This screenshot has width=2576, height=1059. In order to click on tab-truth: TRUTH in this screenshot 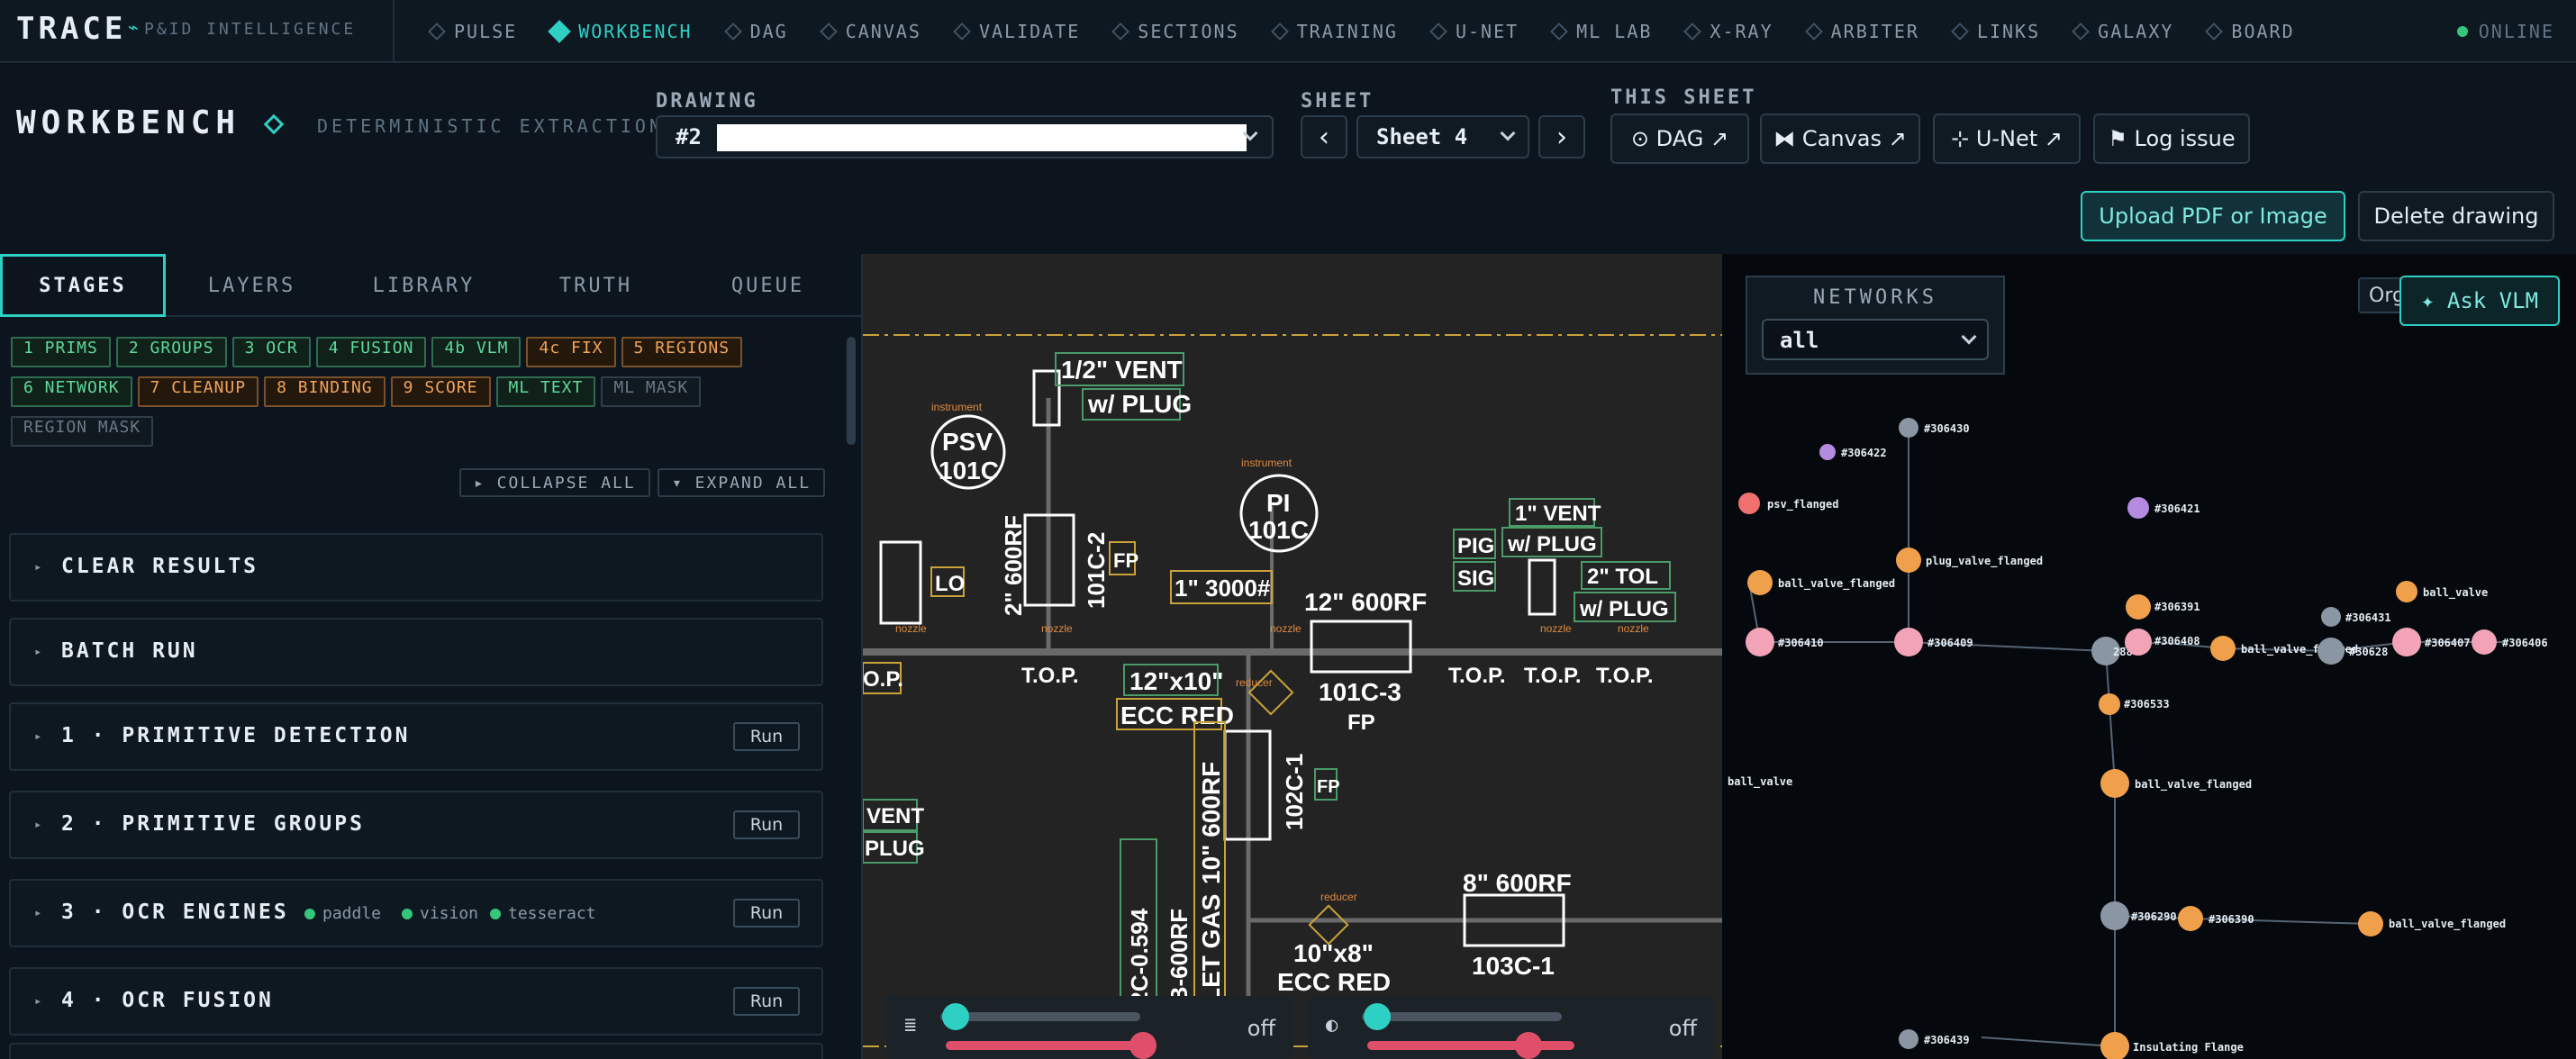, I will do `click(596, 285)`.